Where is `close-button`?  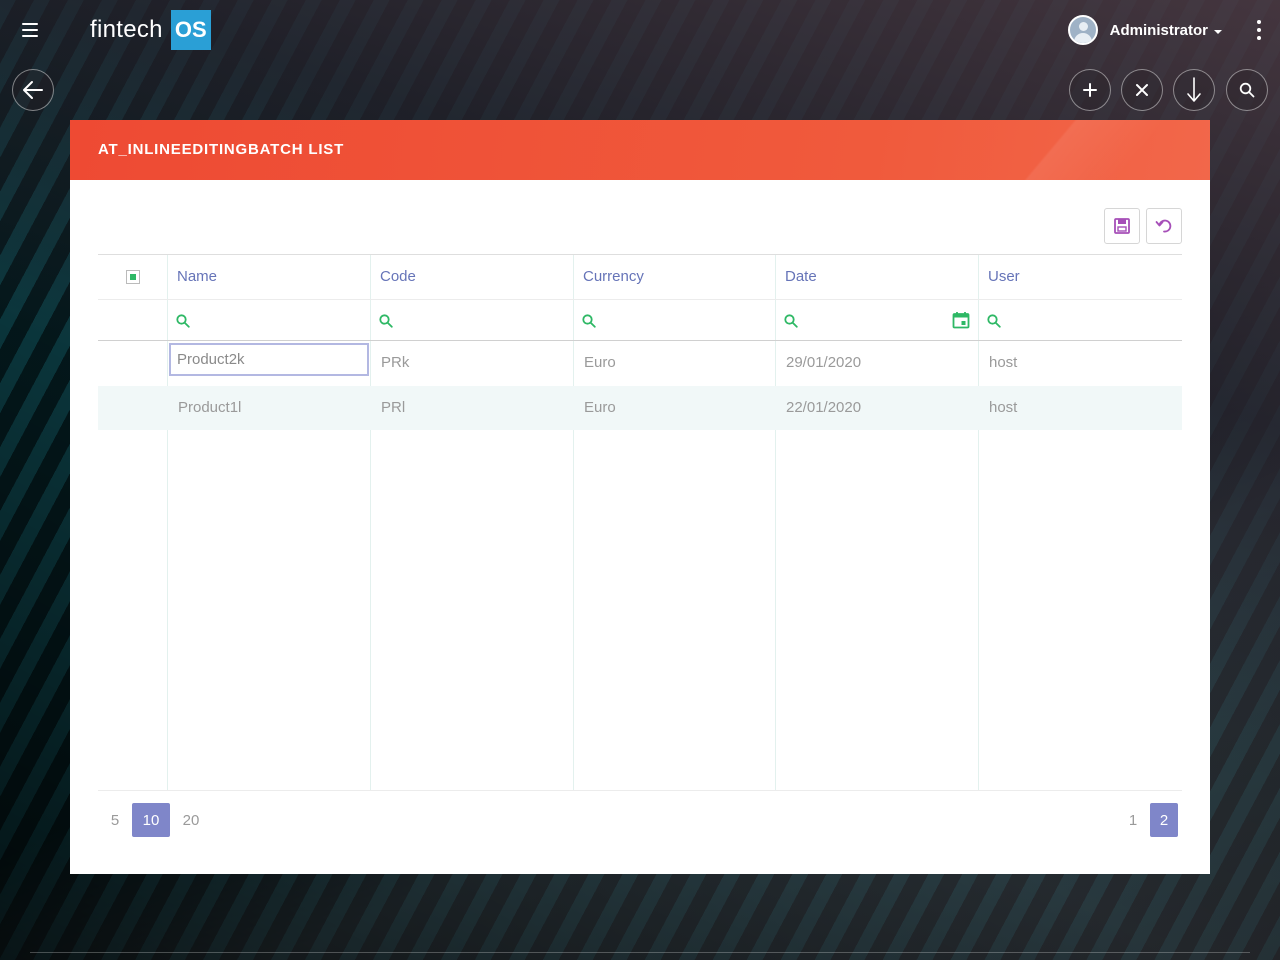 close-button is located at coordinates (1142, 90).